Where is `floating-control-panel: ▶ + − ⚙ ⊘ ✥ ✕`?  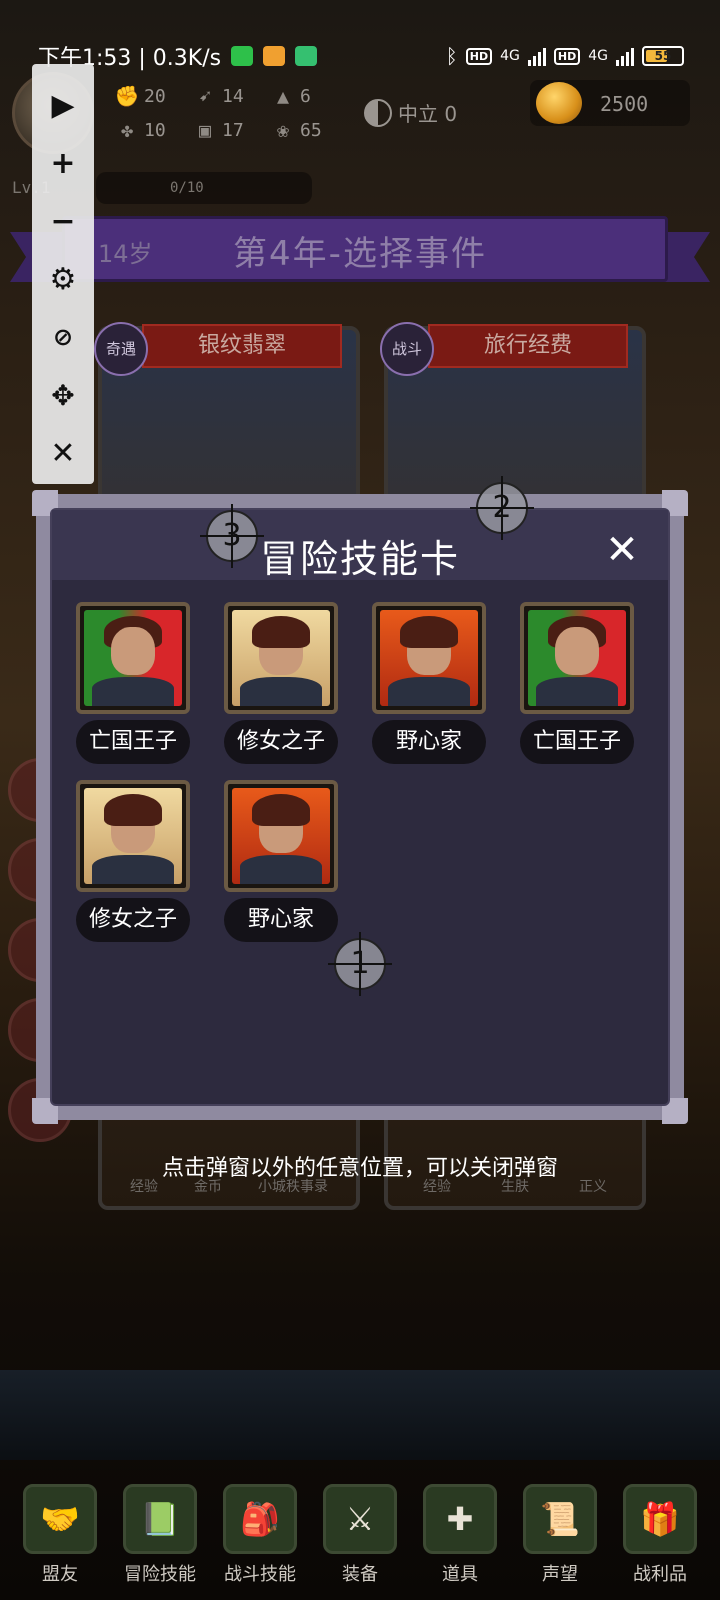 floating-control-panel: ▶ + − ⚙ ⊘ ✥ ✕ is located at coordinates (63, 274).